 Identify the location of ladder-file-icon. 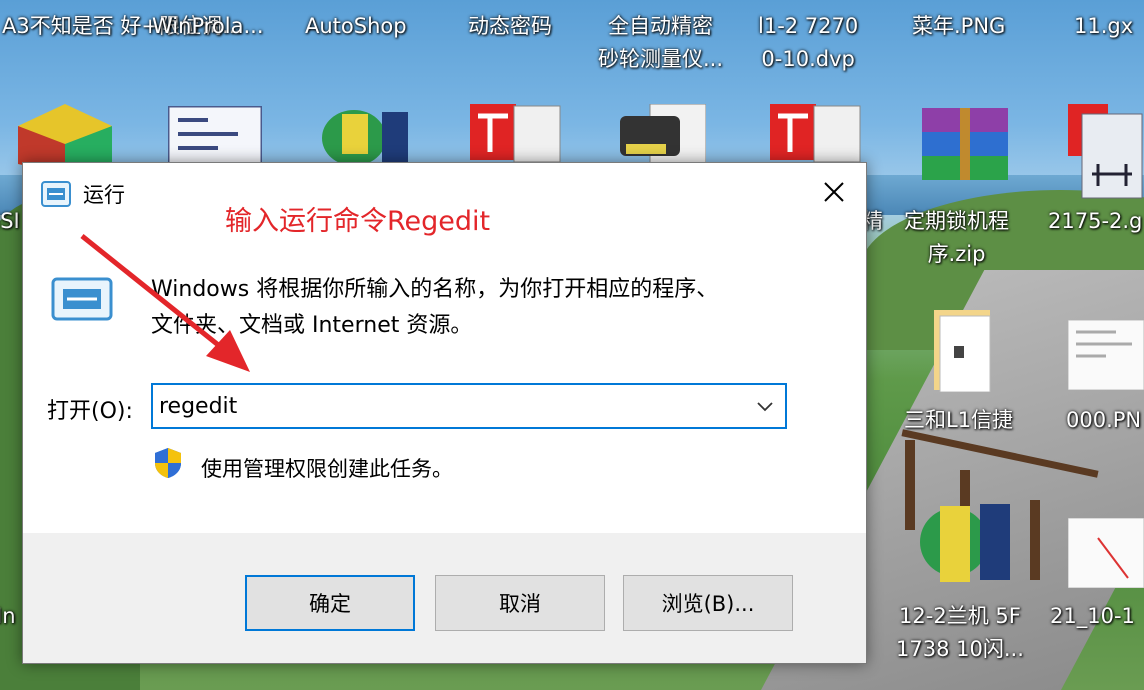
(1106, 152).